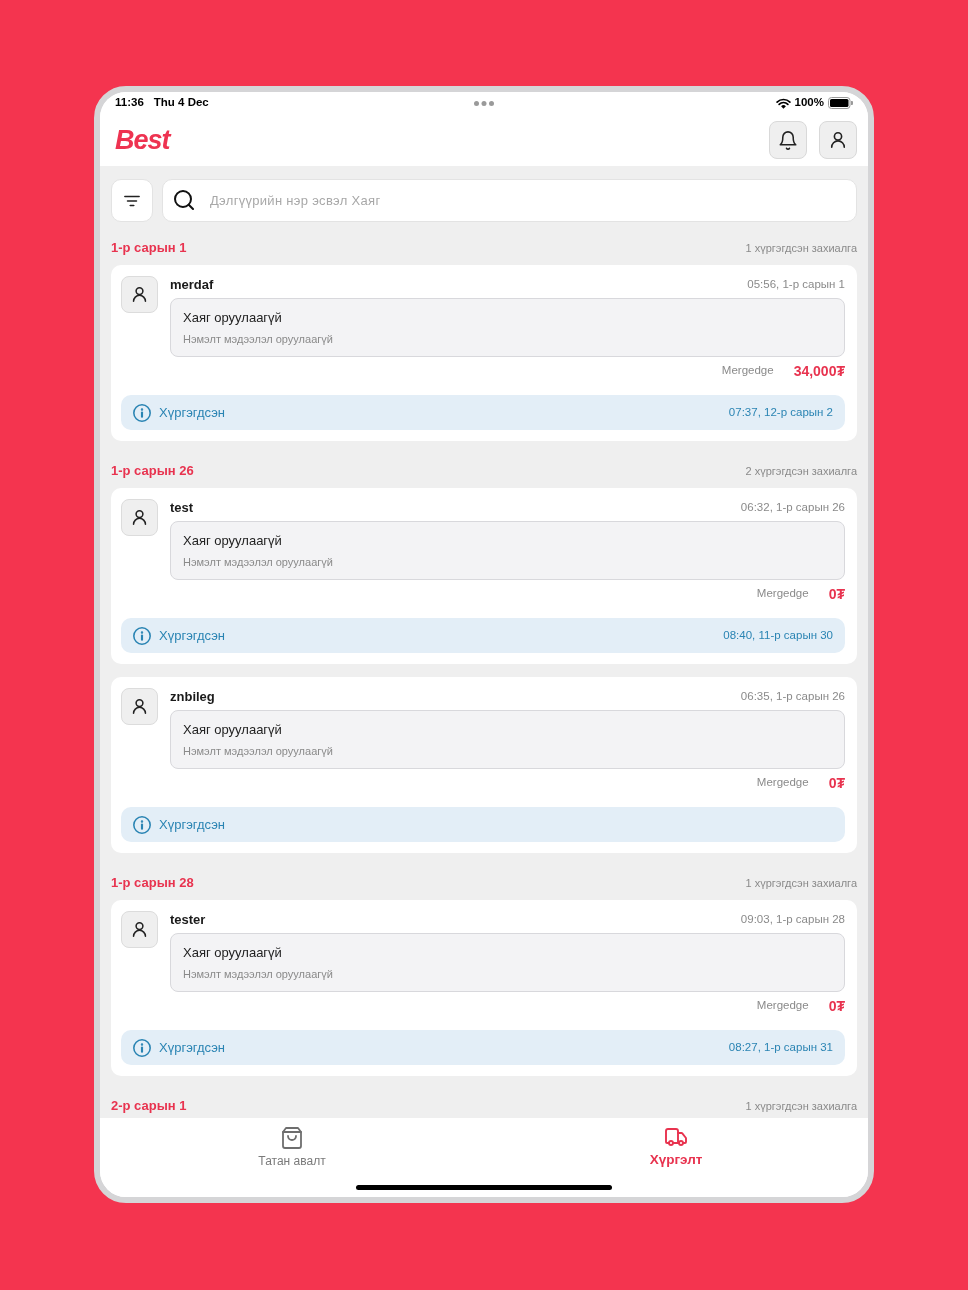 This screenshot has width=968, height=1290. I want to click on wifi-icon, so click(783, 103).